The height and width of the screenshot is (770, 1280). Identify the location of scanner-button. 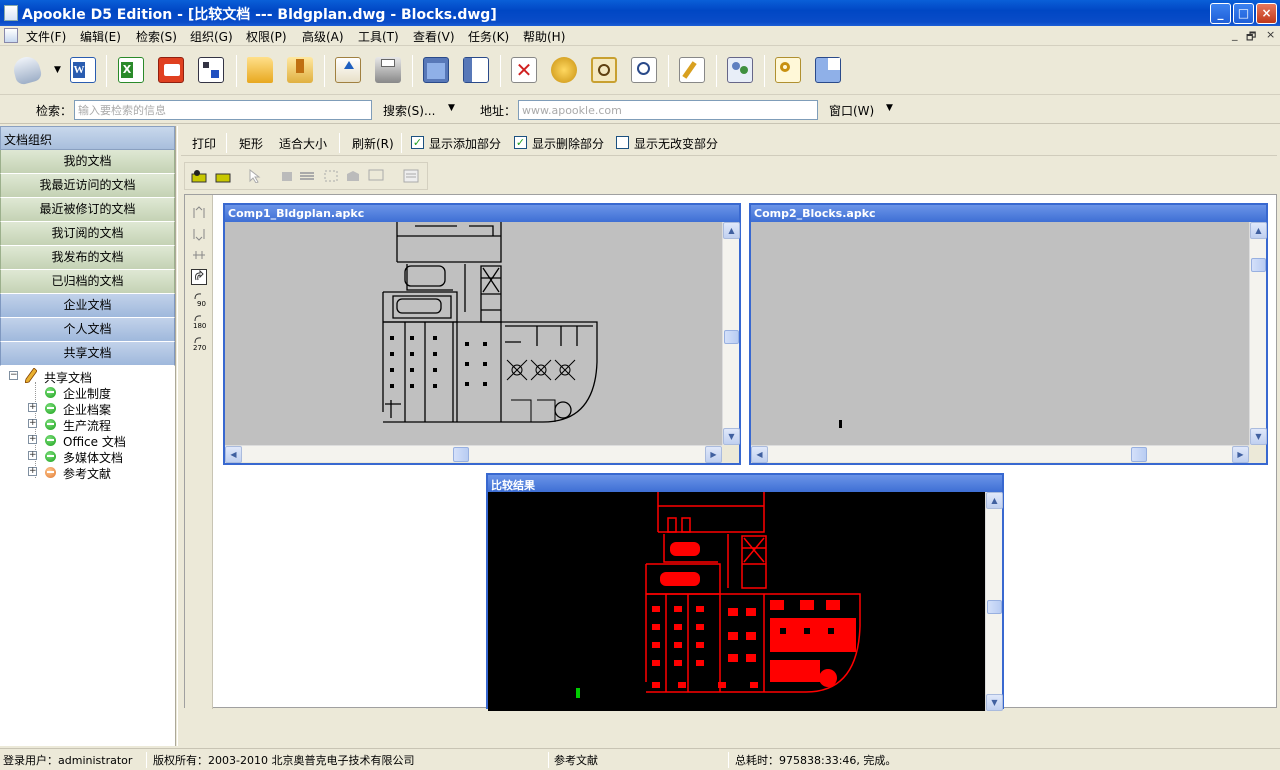
(27, 70).